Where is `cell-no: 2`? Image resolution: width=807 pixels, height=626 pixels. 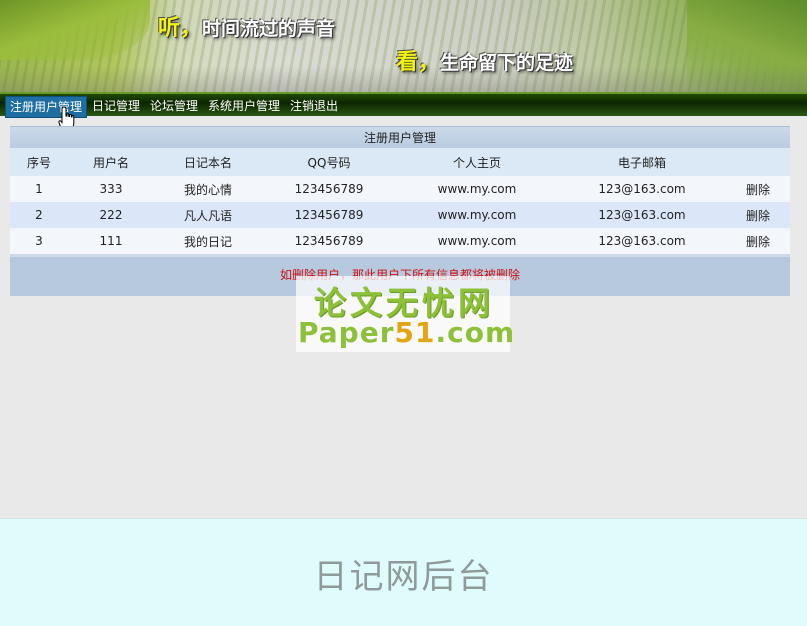
cell-no: 2 is located at coordinates (39, 215).